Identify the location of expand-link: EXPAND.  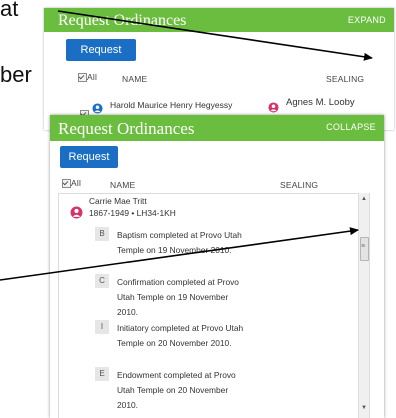
(367, 20).